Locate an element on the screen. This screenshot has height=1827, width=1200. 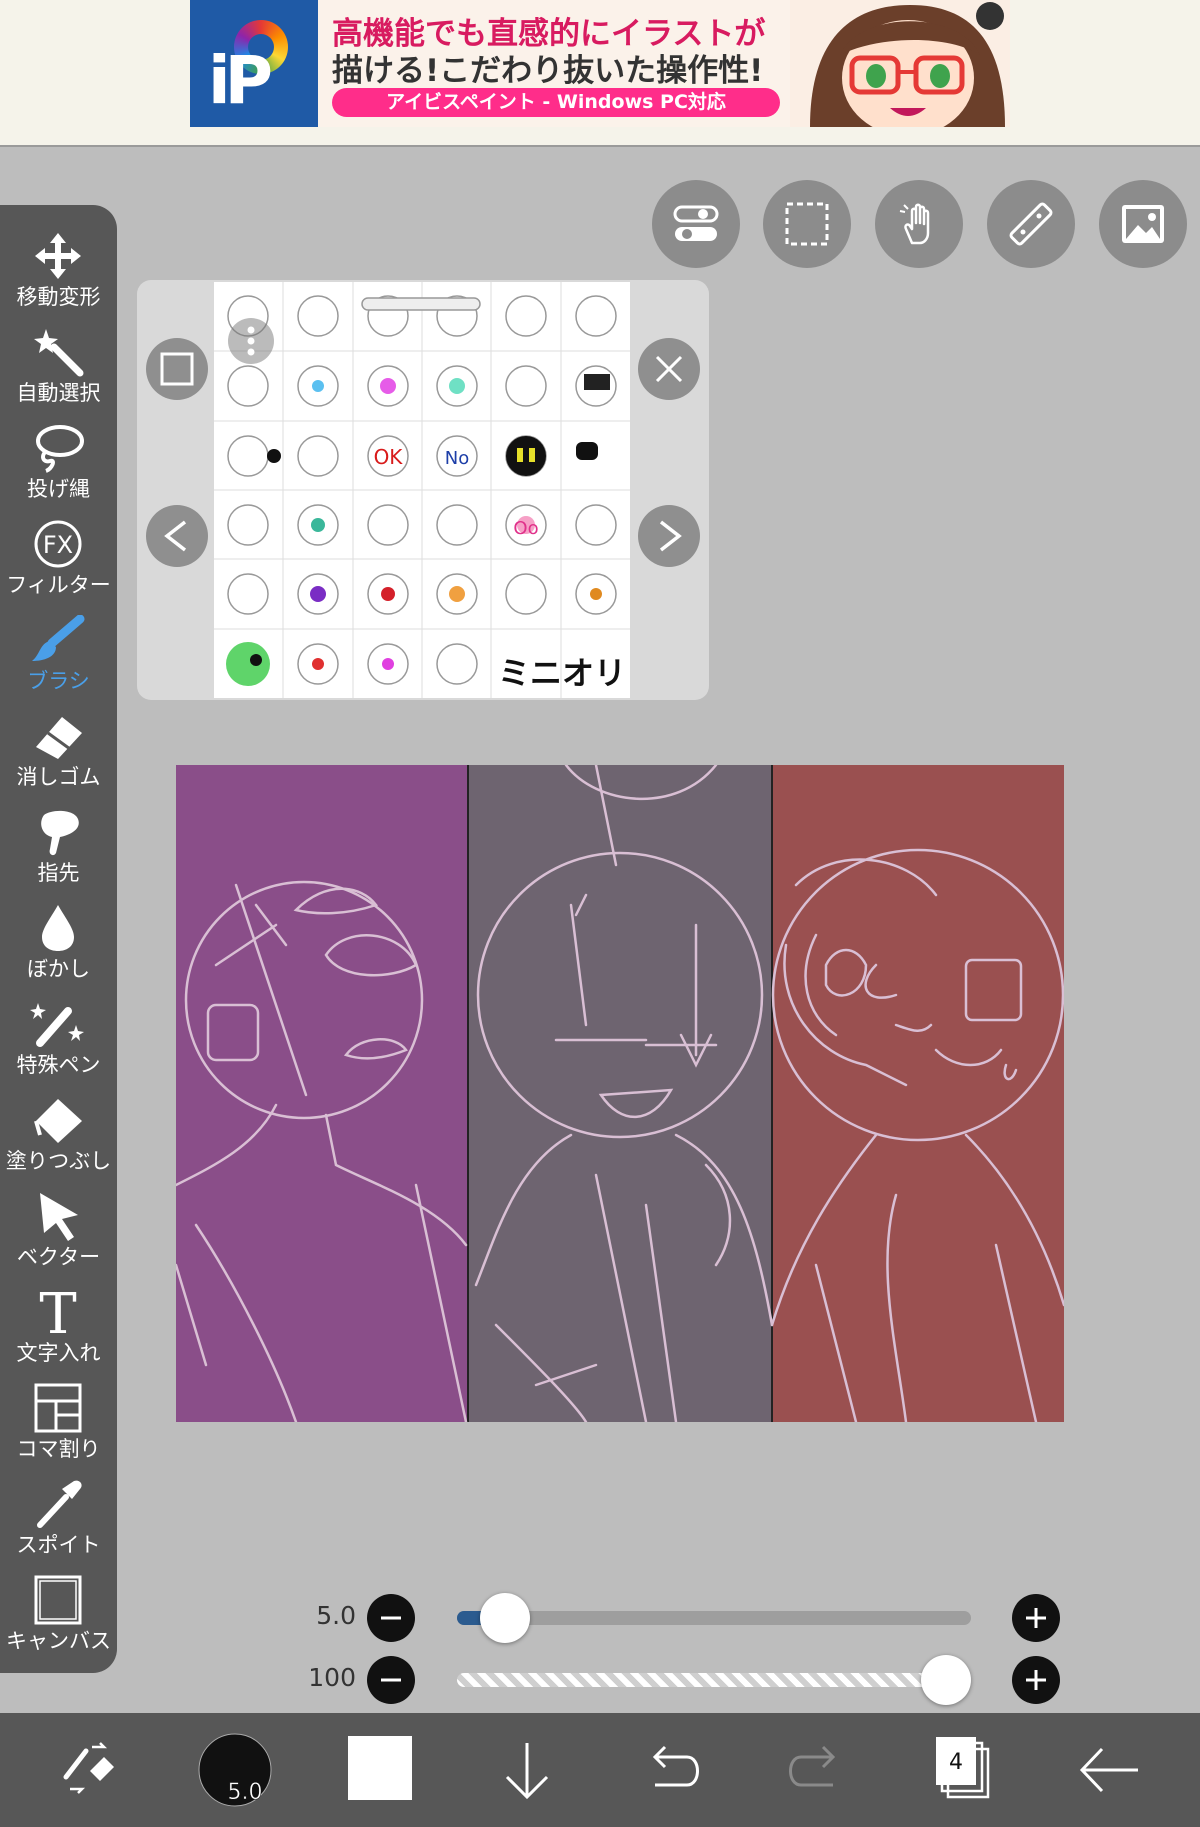
fill-bucket-icon is located at coordinates (58, 1121).